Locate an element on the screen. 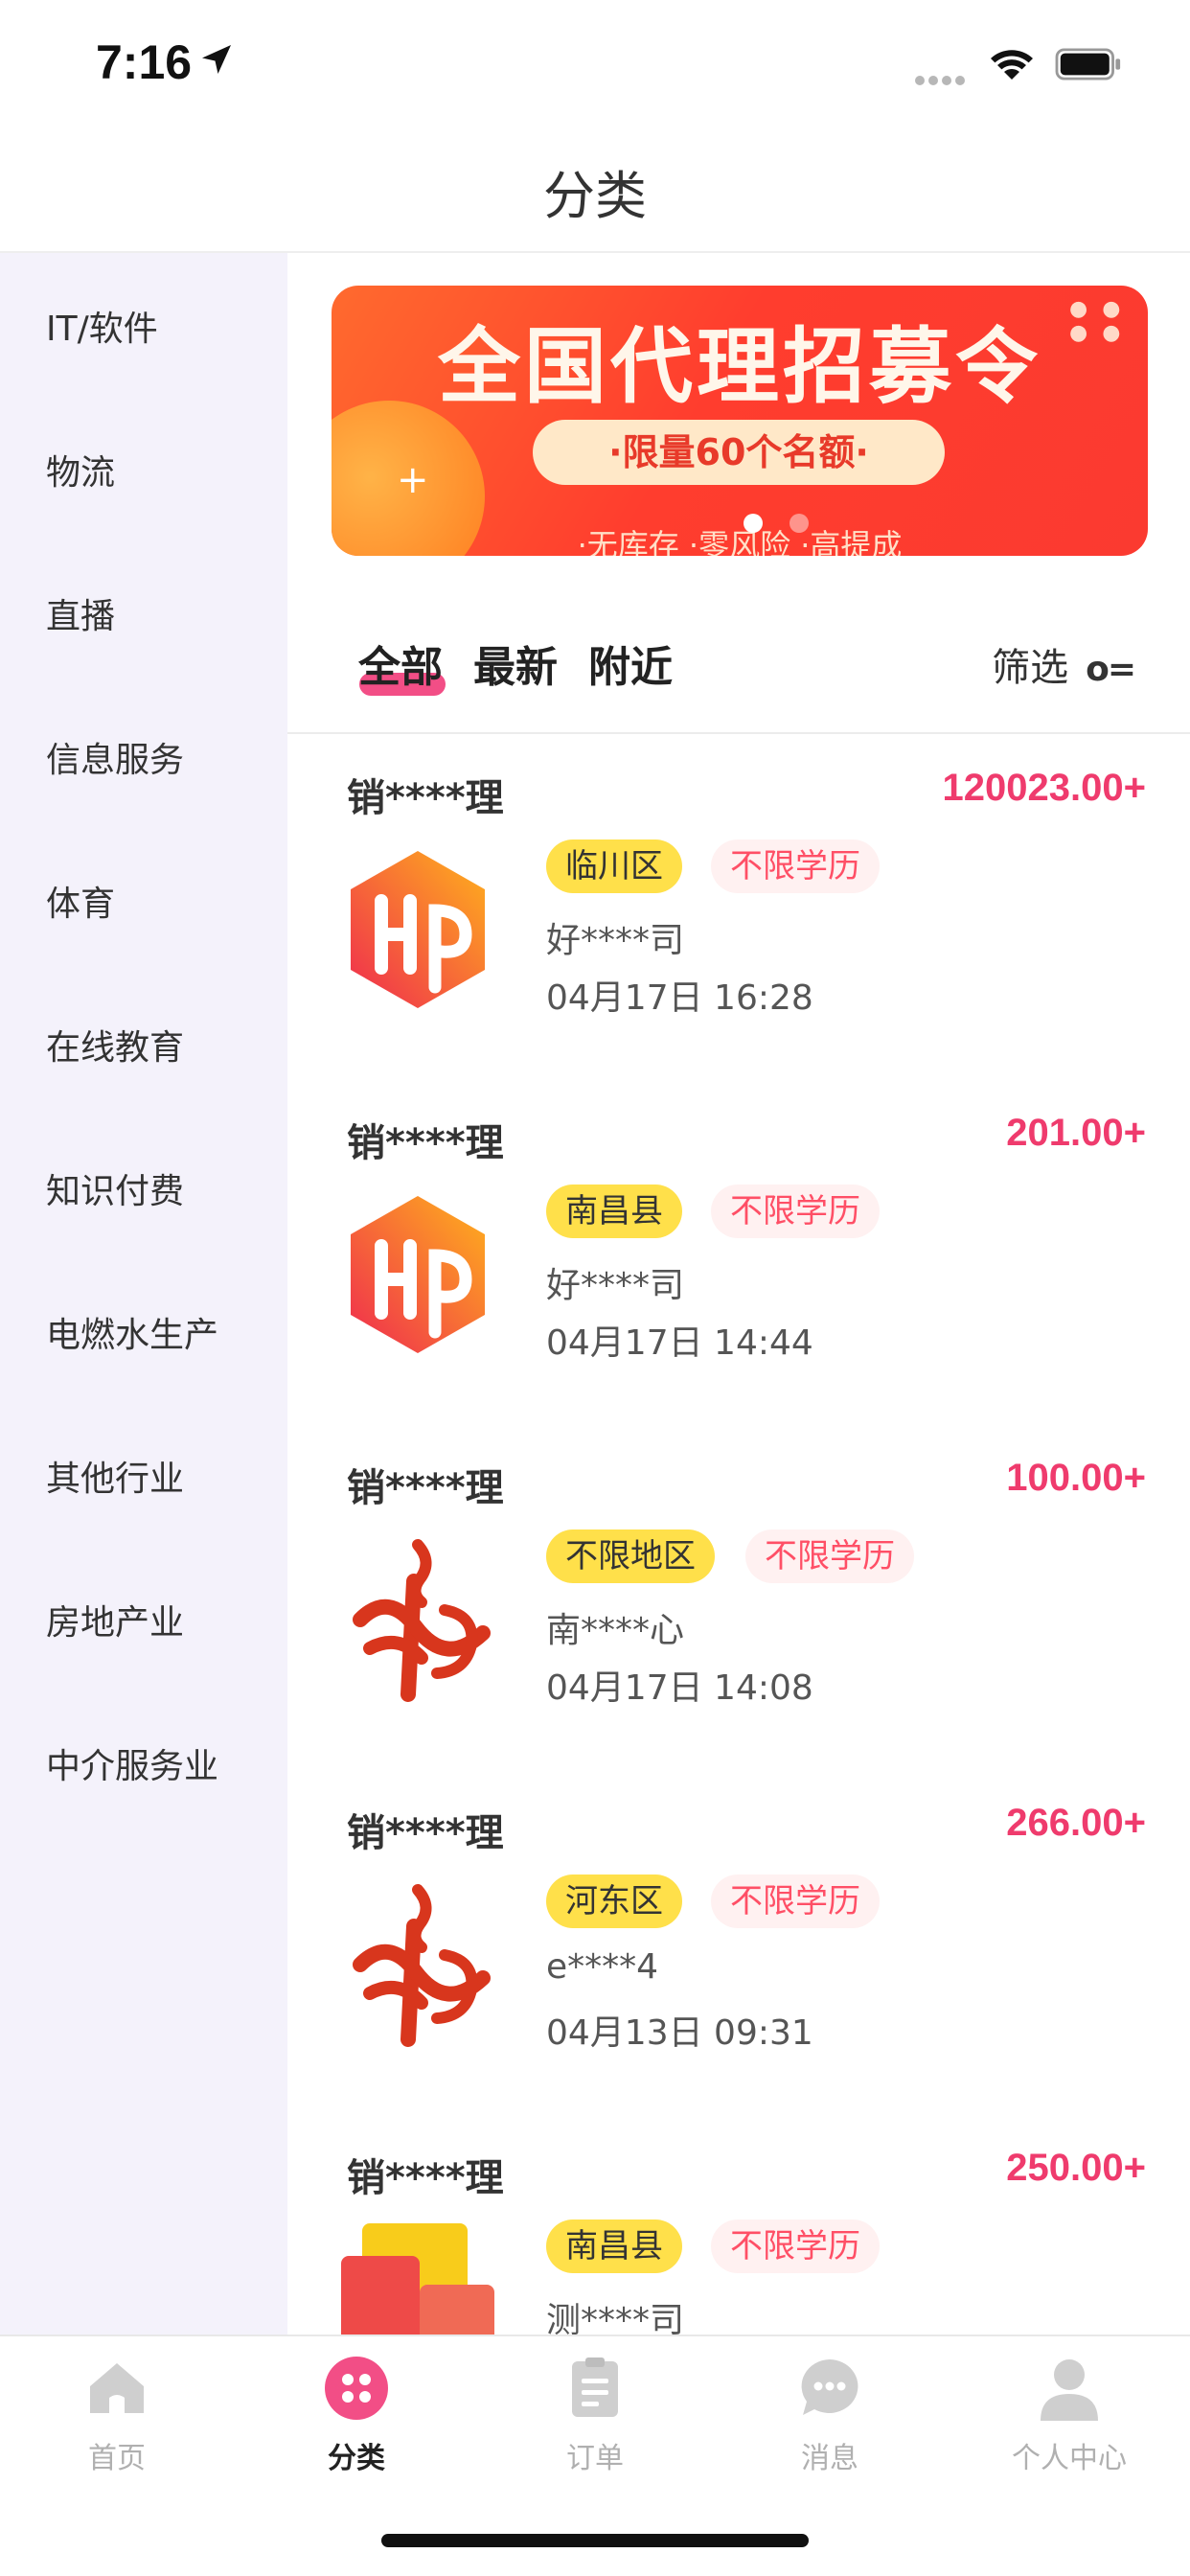  job-company: 南****心 is located at coordinates (616, 1630).